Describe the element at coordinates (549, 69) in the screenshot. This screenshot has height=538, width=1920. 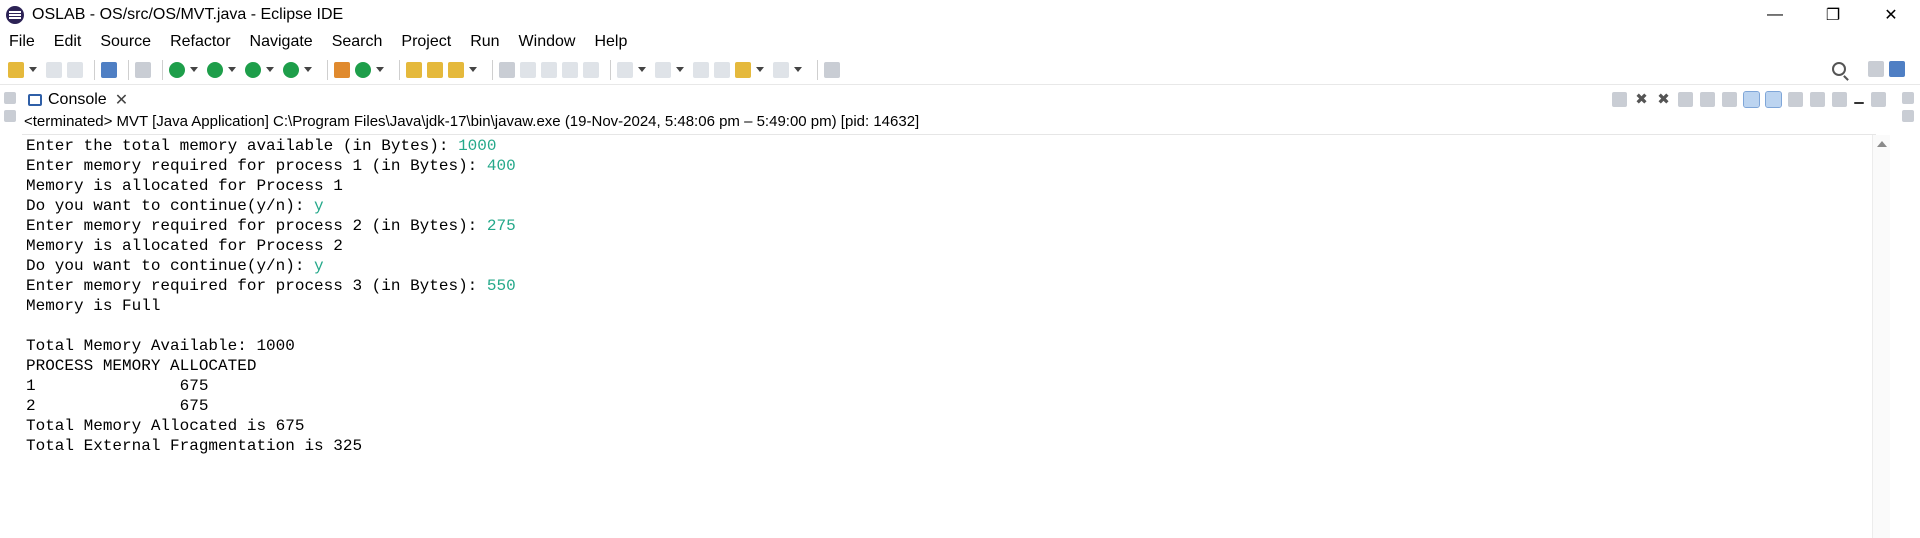
I see `block-selection-icon` at that location.